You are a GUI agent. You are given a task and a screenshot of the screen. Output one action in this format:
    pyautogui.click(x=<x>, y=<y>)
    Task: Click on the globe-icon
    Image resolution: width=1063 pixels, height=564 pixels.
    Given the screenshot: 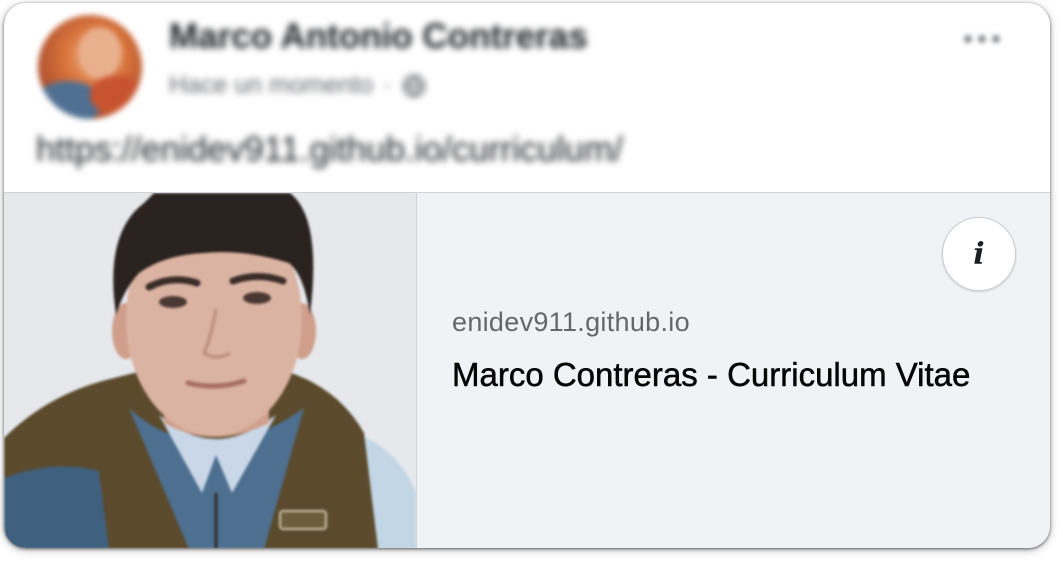 What is the action you would take?
    pyautogui.click(x=414, y=86)
    